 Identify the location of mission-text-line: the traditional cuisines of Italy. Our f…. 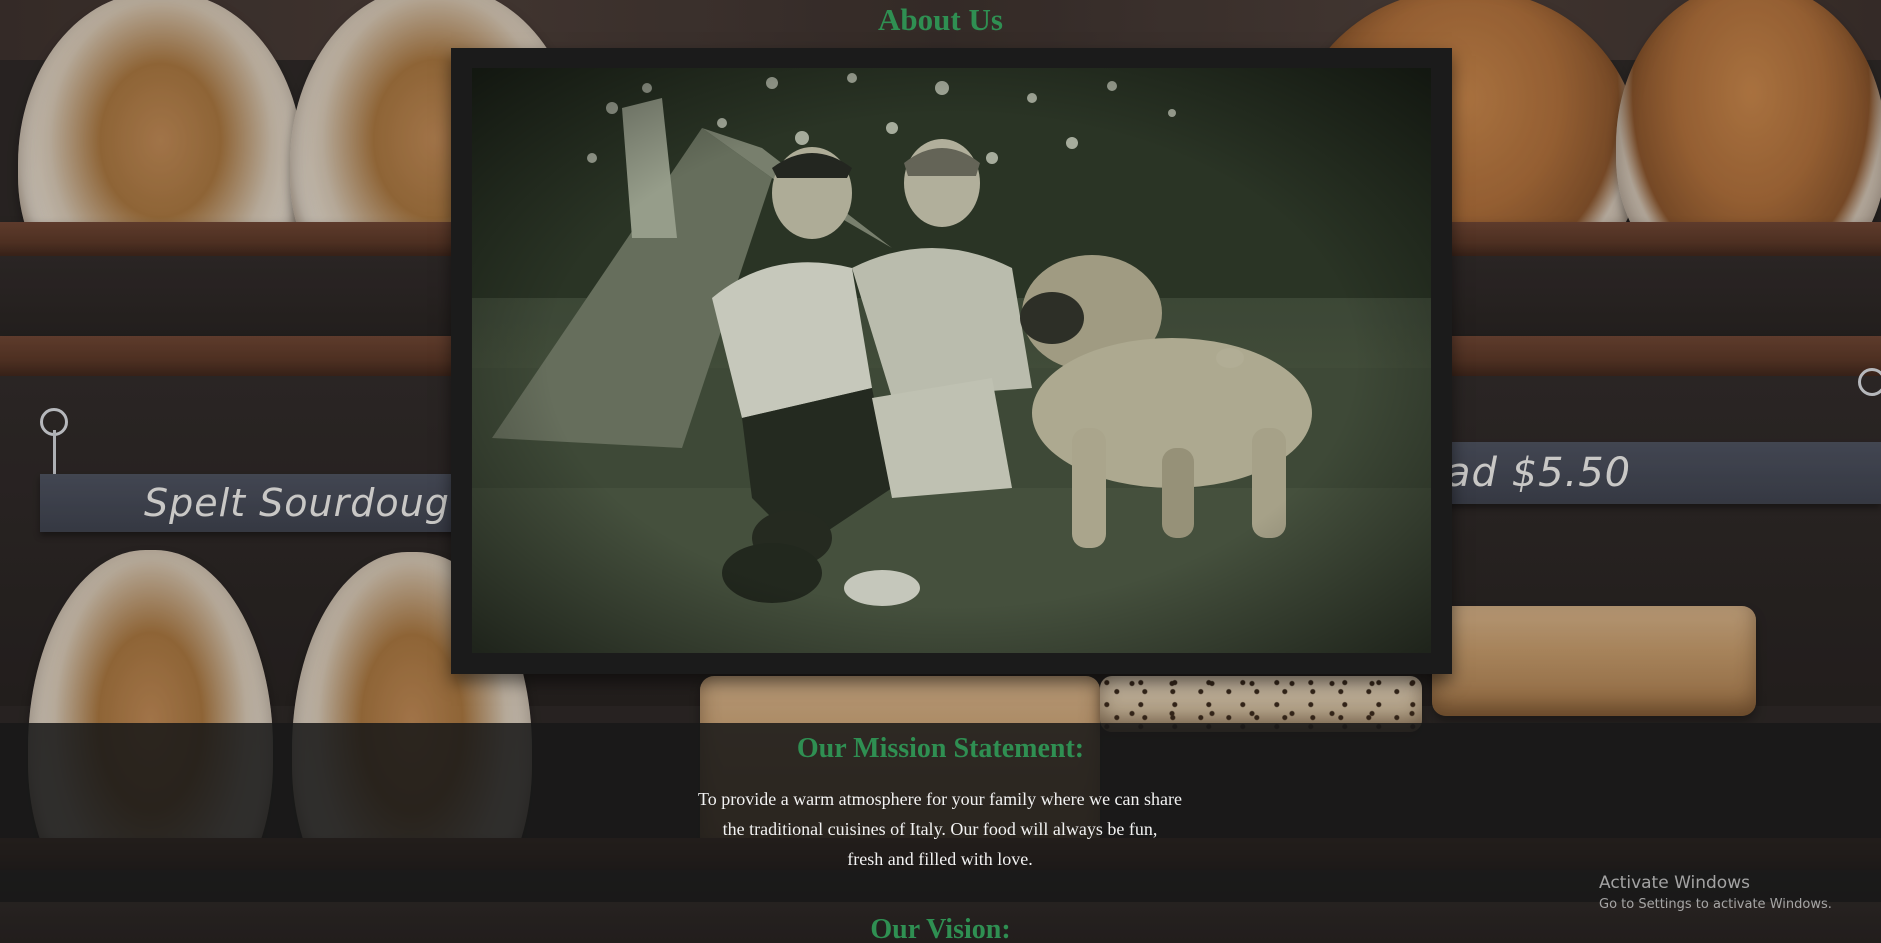
(940, 829).